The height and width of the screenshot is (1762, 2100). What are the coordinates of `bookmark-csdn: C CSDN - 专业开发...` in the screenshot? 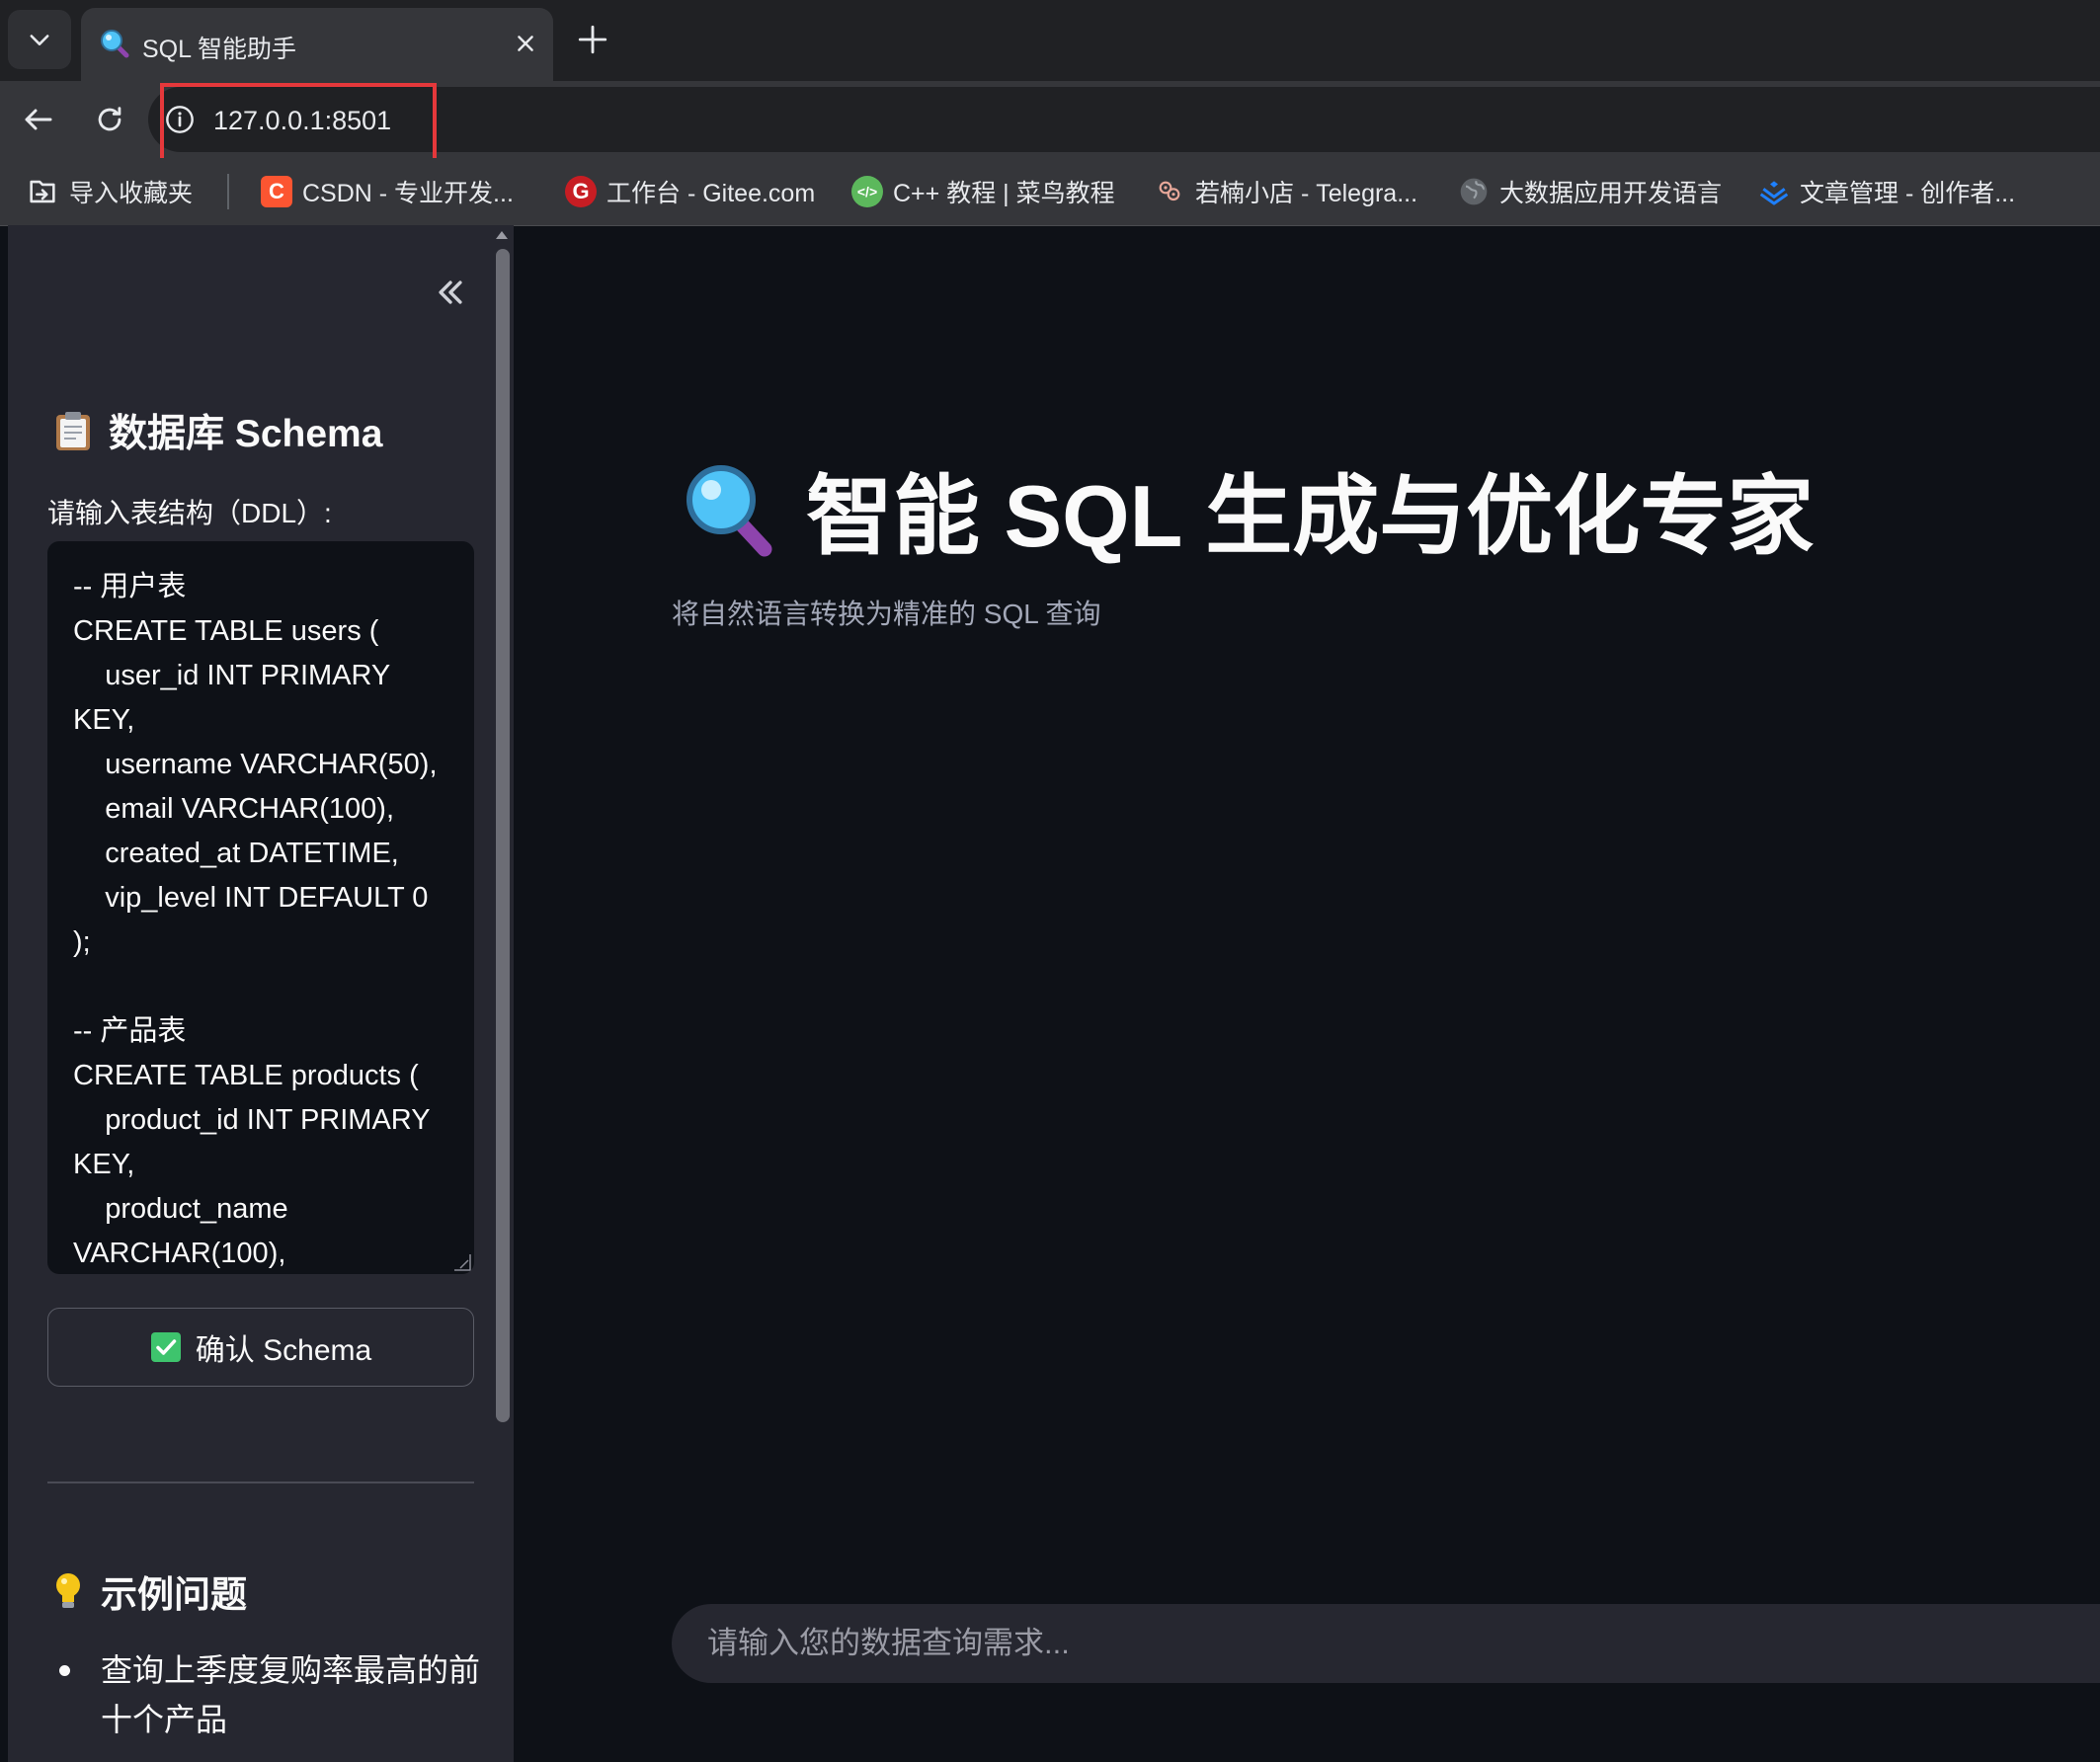 It's located at (387, 192).